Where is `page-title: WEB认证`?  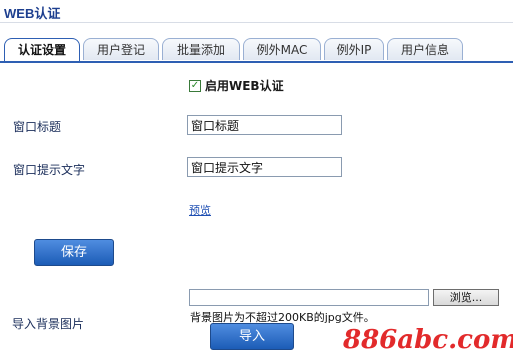 page-title: WEB认证 is located at coordinates (32, 13).